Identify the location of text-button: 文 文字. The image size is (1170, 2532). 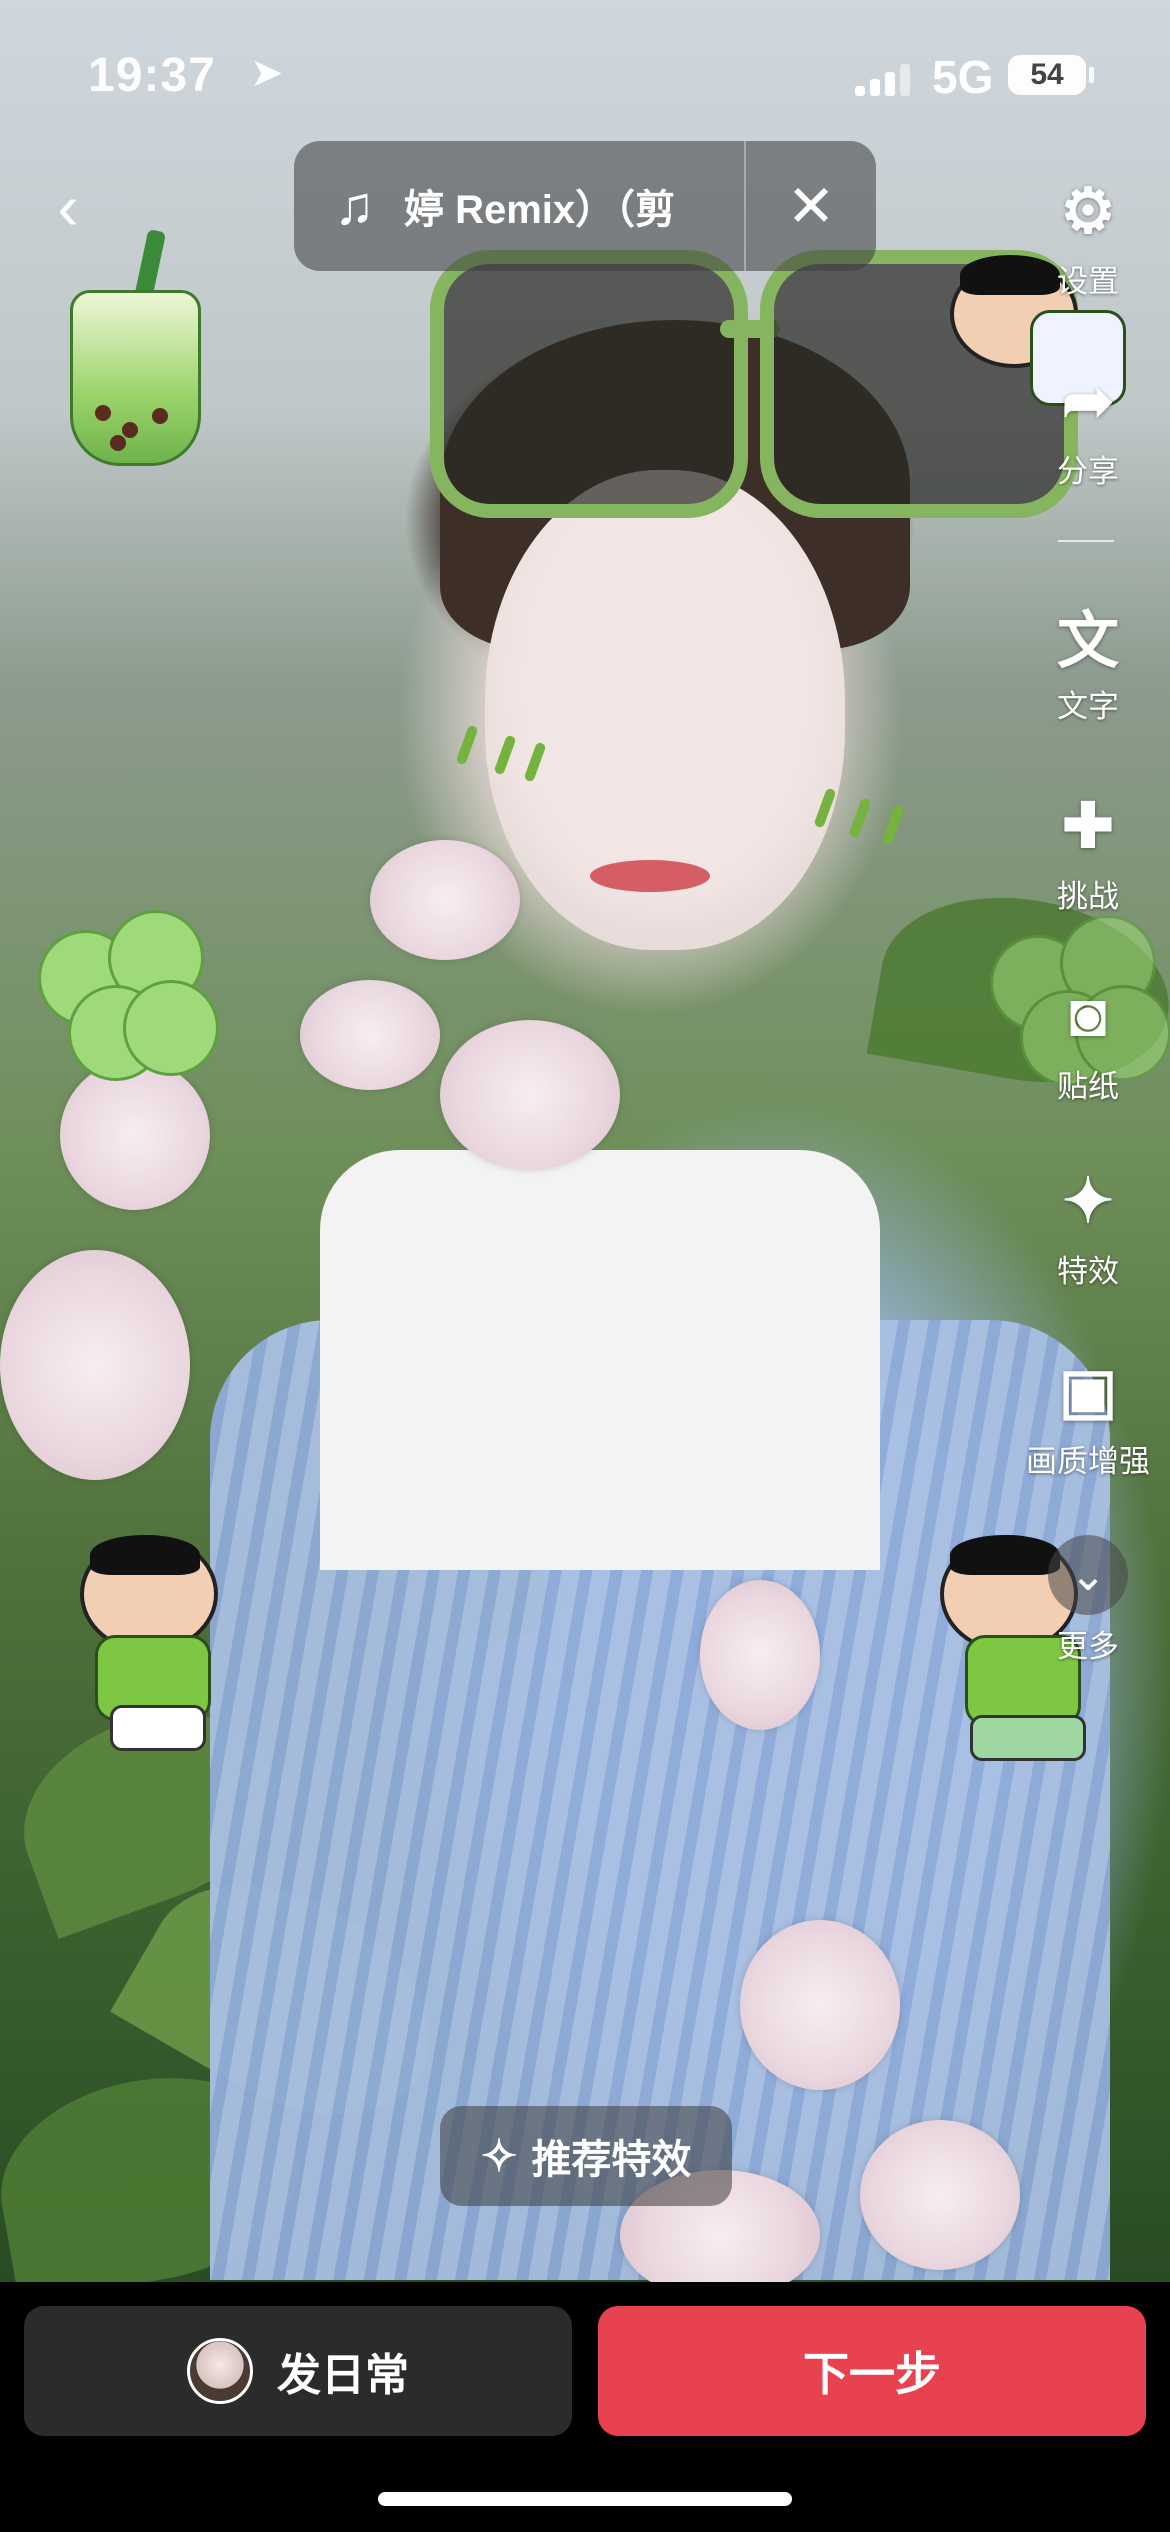
(1088, 660).